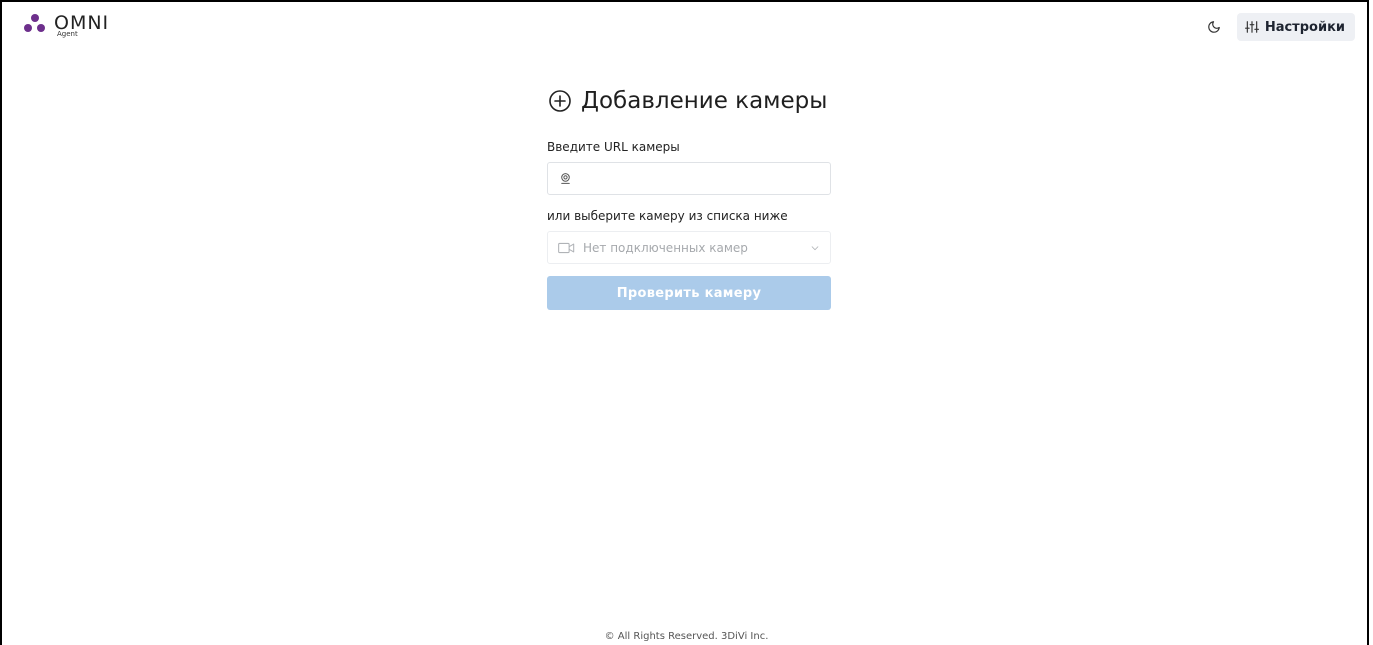  Describe the element at coordinates (815, 247) in the screenshot. I see `chevron-down-icon` at that location.